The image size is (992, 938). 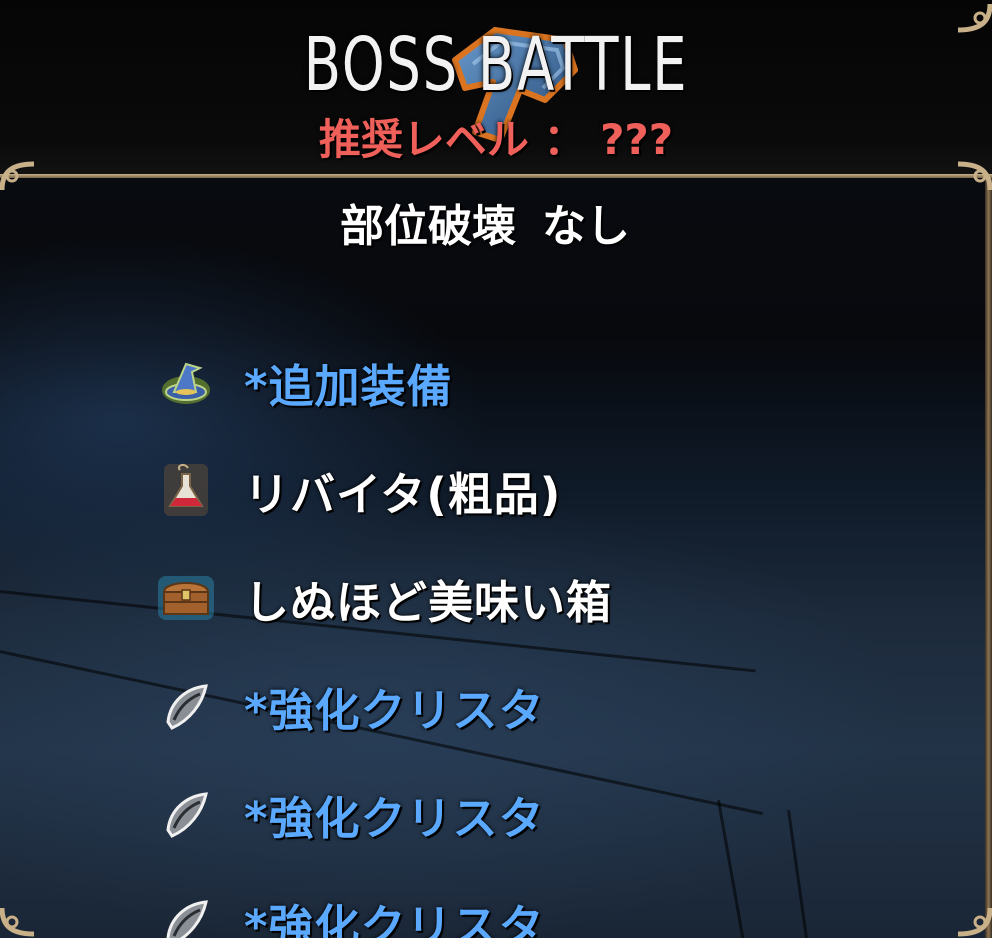 I want to click on part-break-info: 部位破壊 なし, so click(x=485, y=222).